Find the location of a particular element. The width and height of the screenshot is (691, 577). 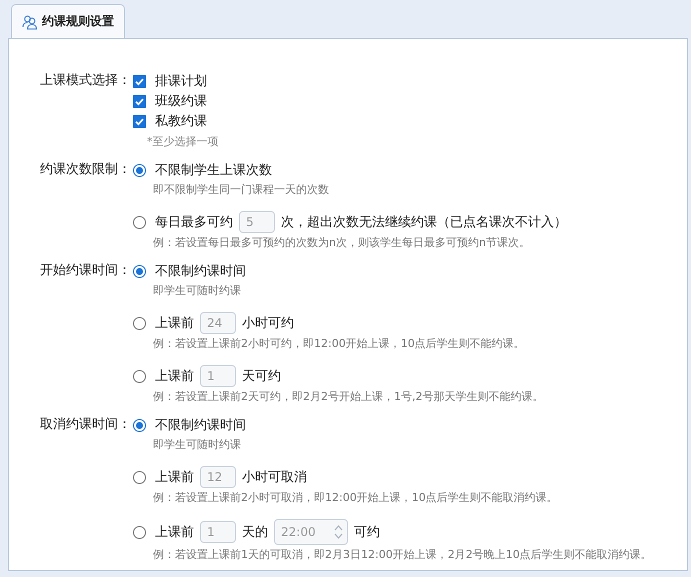

option-label: 次，超出次数无法继续约课（已点名课次不计入） is located at coordinates (424, 222).